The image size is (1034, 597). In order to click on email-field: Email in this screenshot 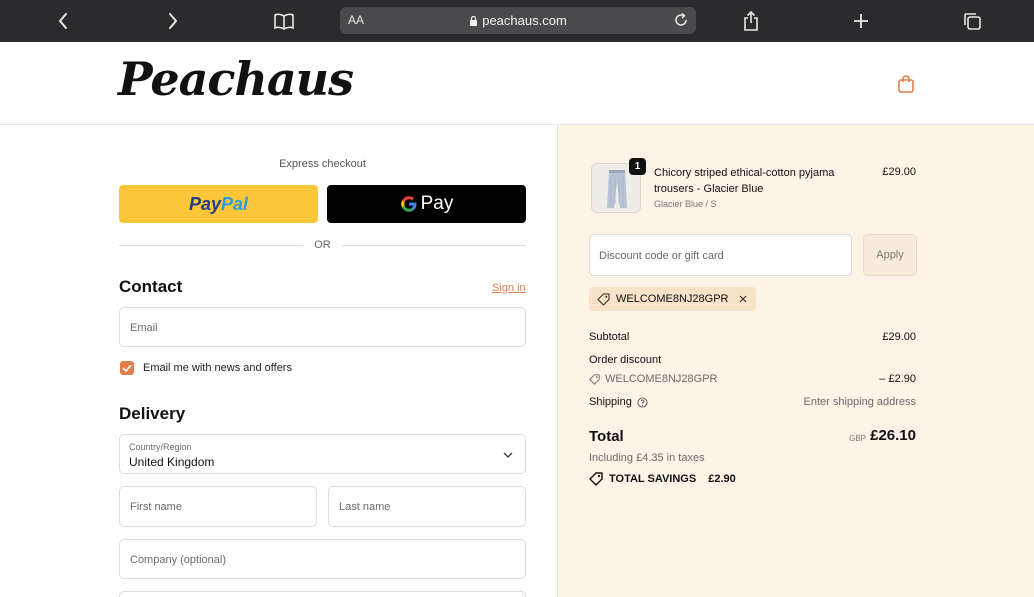, I will do `click(322, 327)`.